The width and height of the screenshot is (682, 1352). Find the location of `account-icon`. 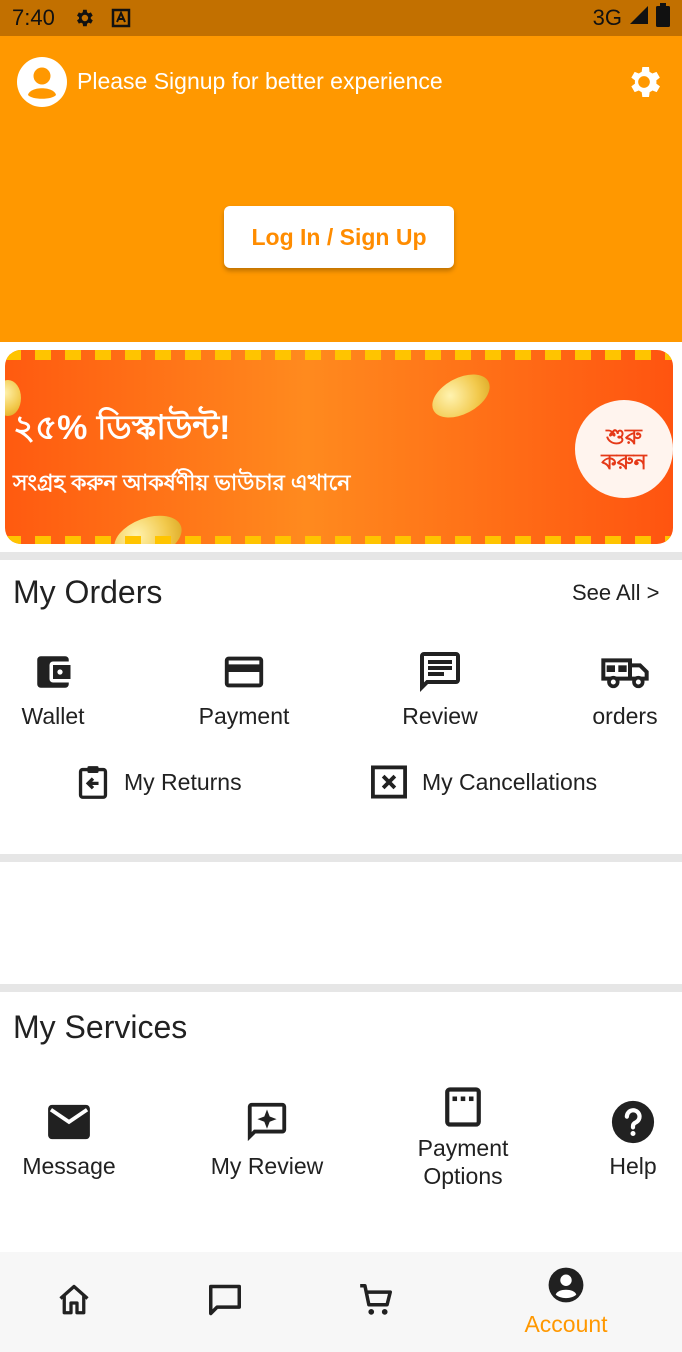

account-icon is located at coordinates (566, 1287).